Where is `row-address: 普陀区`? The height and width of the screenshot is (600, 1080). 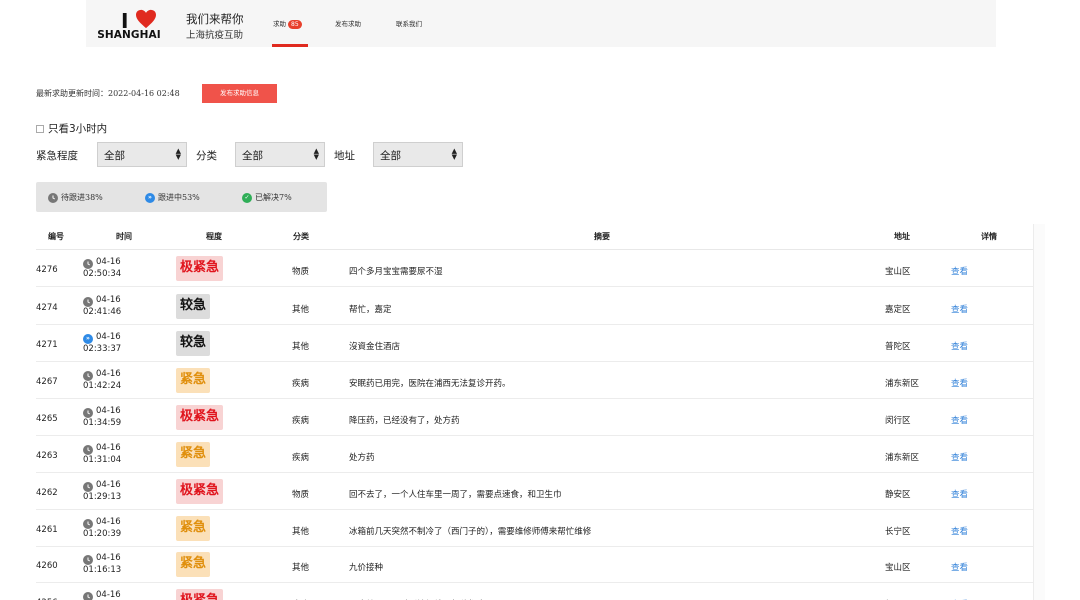
row-address: 普陀区 is located at coordinates (898, 347).